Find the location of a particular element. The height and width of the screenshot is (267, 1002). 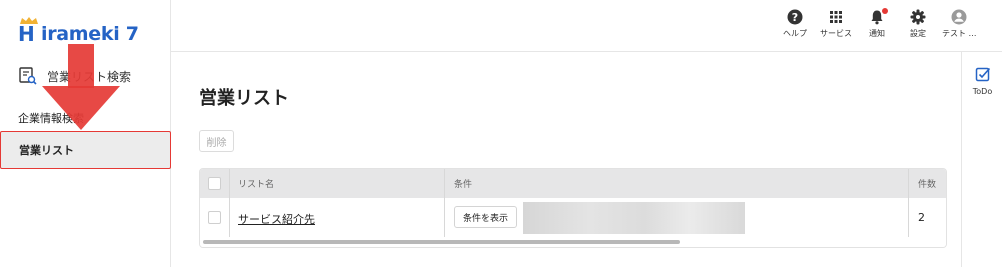

table-row: サービス紹介先 条件を表示 2 is located at coordinates (573, 217).